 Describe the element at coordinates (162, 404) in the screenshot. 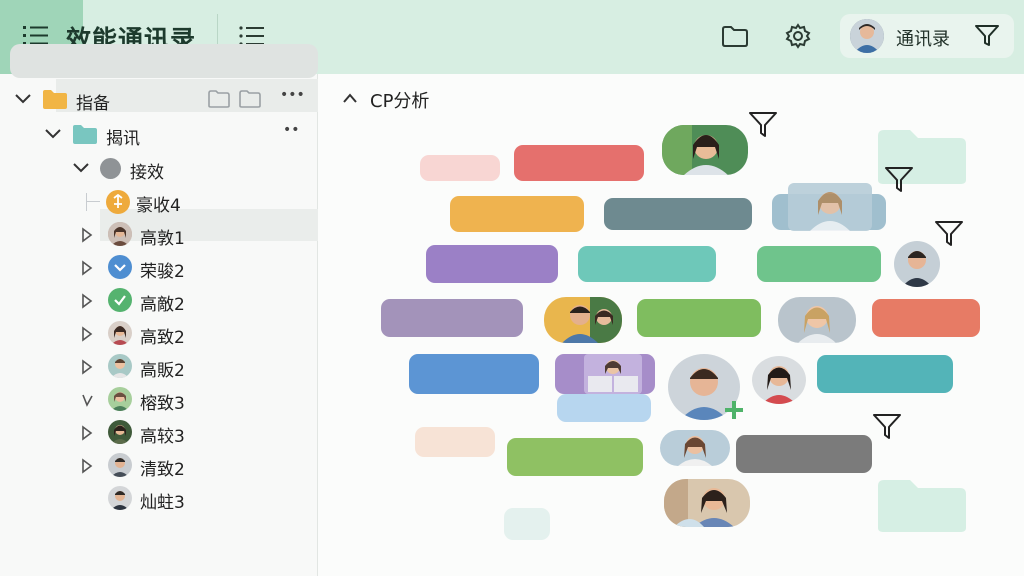

I see `tree-item-label: 榕致3` at that location.